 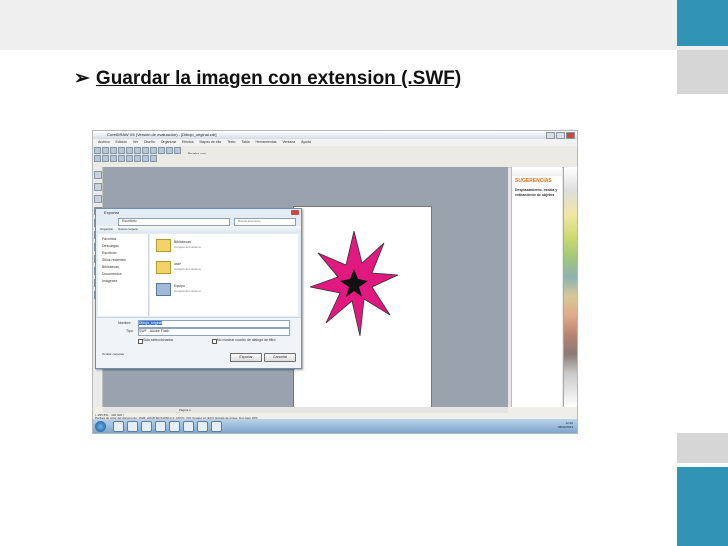 What do you see at coordinates (169, 150) in the screenshot?
I see `import-icon` at bounding box center [169, 150].